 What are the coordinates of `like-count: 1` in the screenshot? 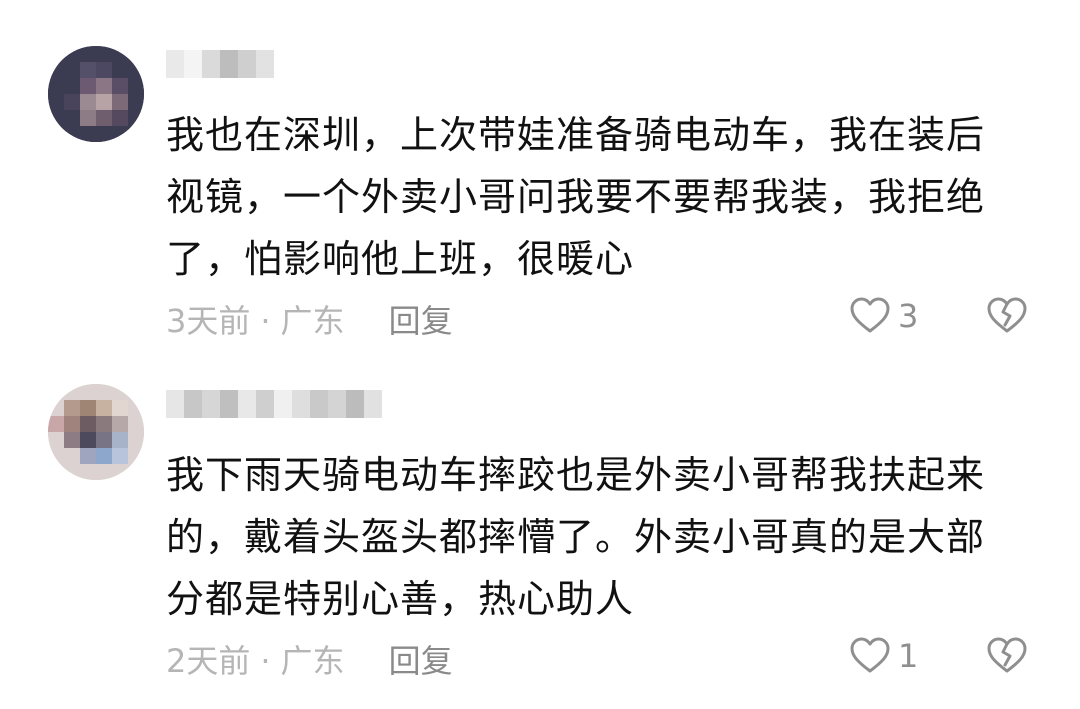 It's located at (908, 656).